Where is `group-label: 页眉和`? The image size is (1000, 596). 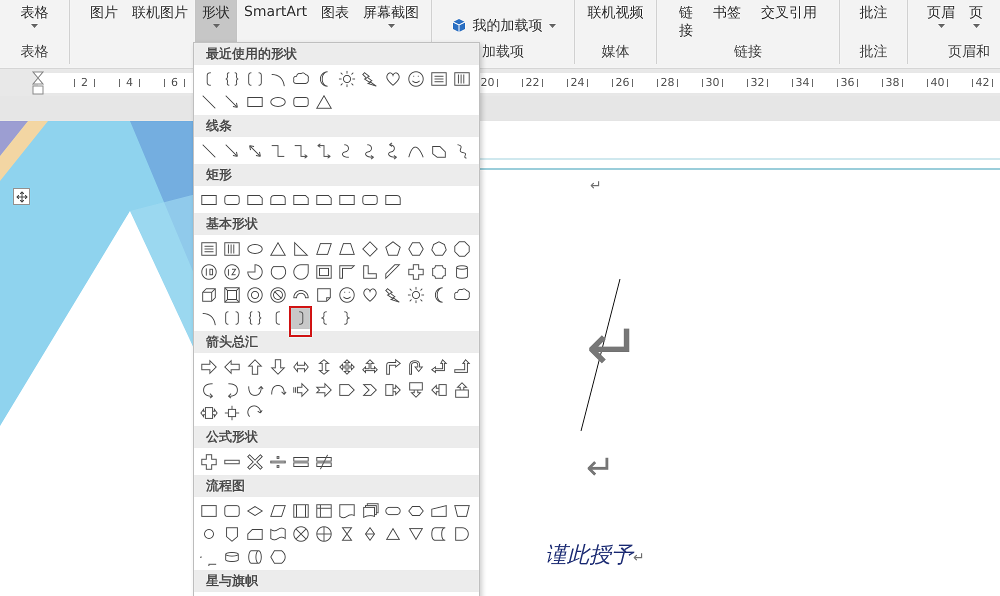
group-label: 页眉和 is located at coordinates (969, 52).